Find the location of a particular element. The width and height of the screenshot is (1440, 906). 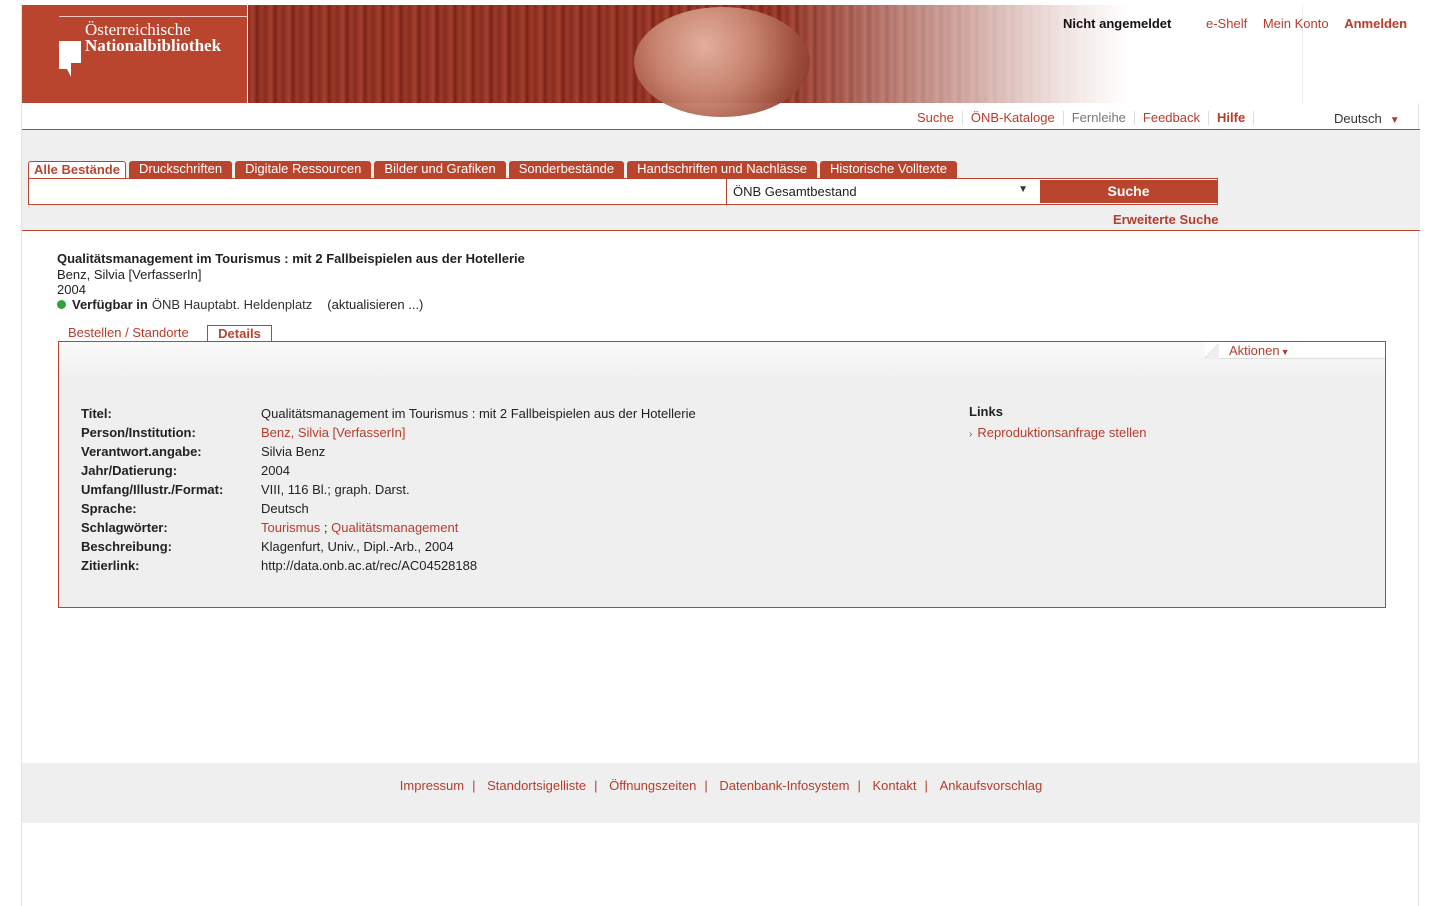

links-heading: Links is located at coordinates (986, 411).